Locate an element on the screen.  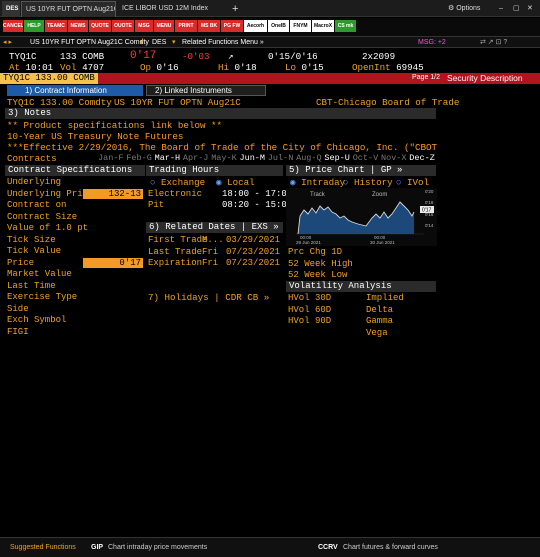
stat-label: Prc Chg 1D is located at coordinates (315, 252).